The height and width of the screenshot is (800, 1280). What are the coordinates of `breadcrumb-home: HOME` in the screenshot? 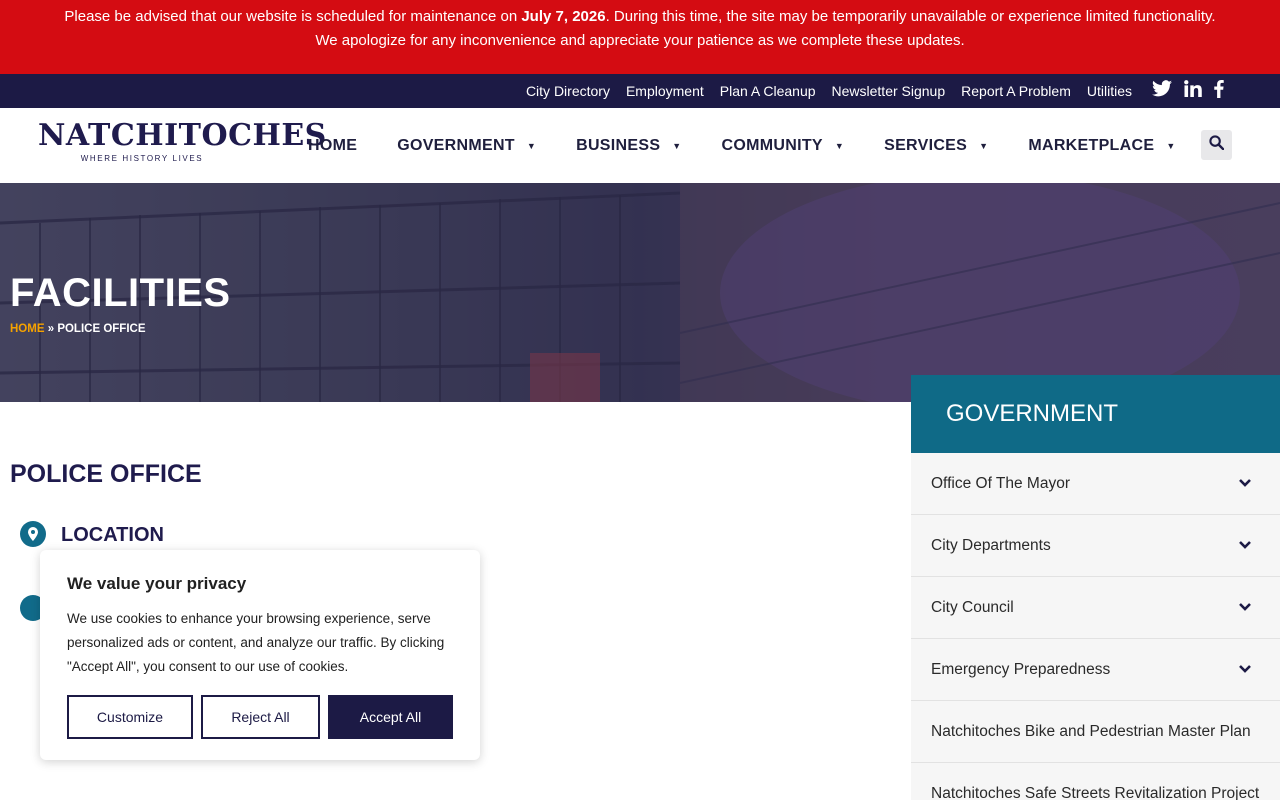 It's located at (27, 329).